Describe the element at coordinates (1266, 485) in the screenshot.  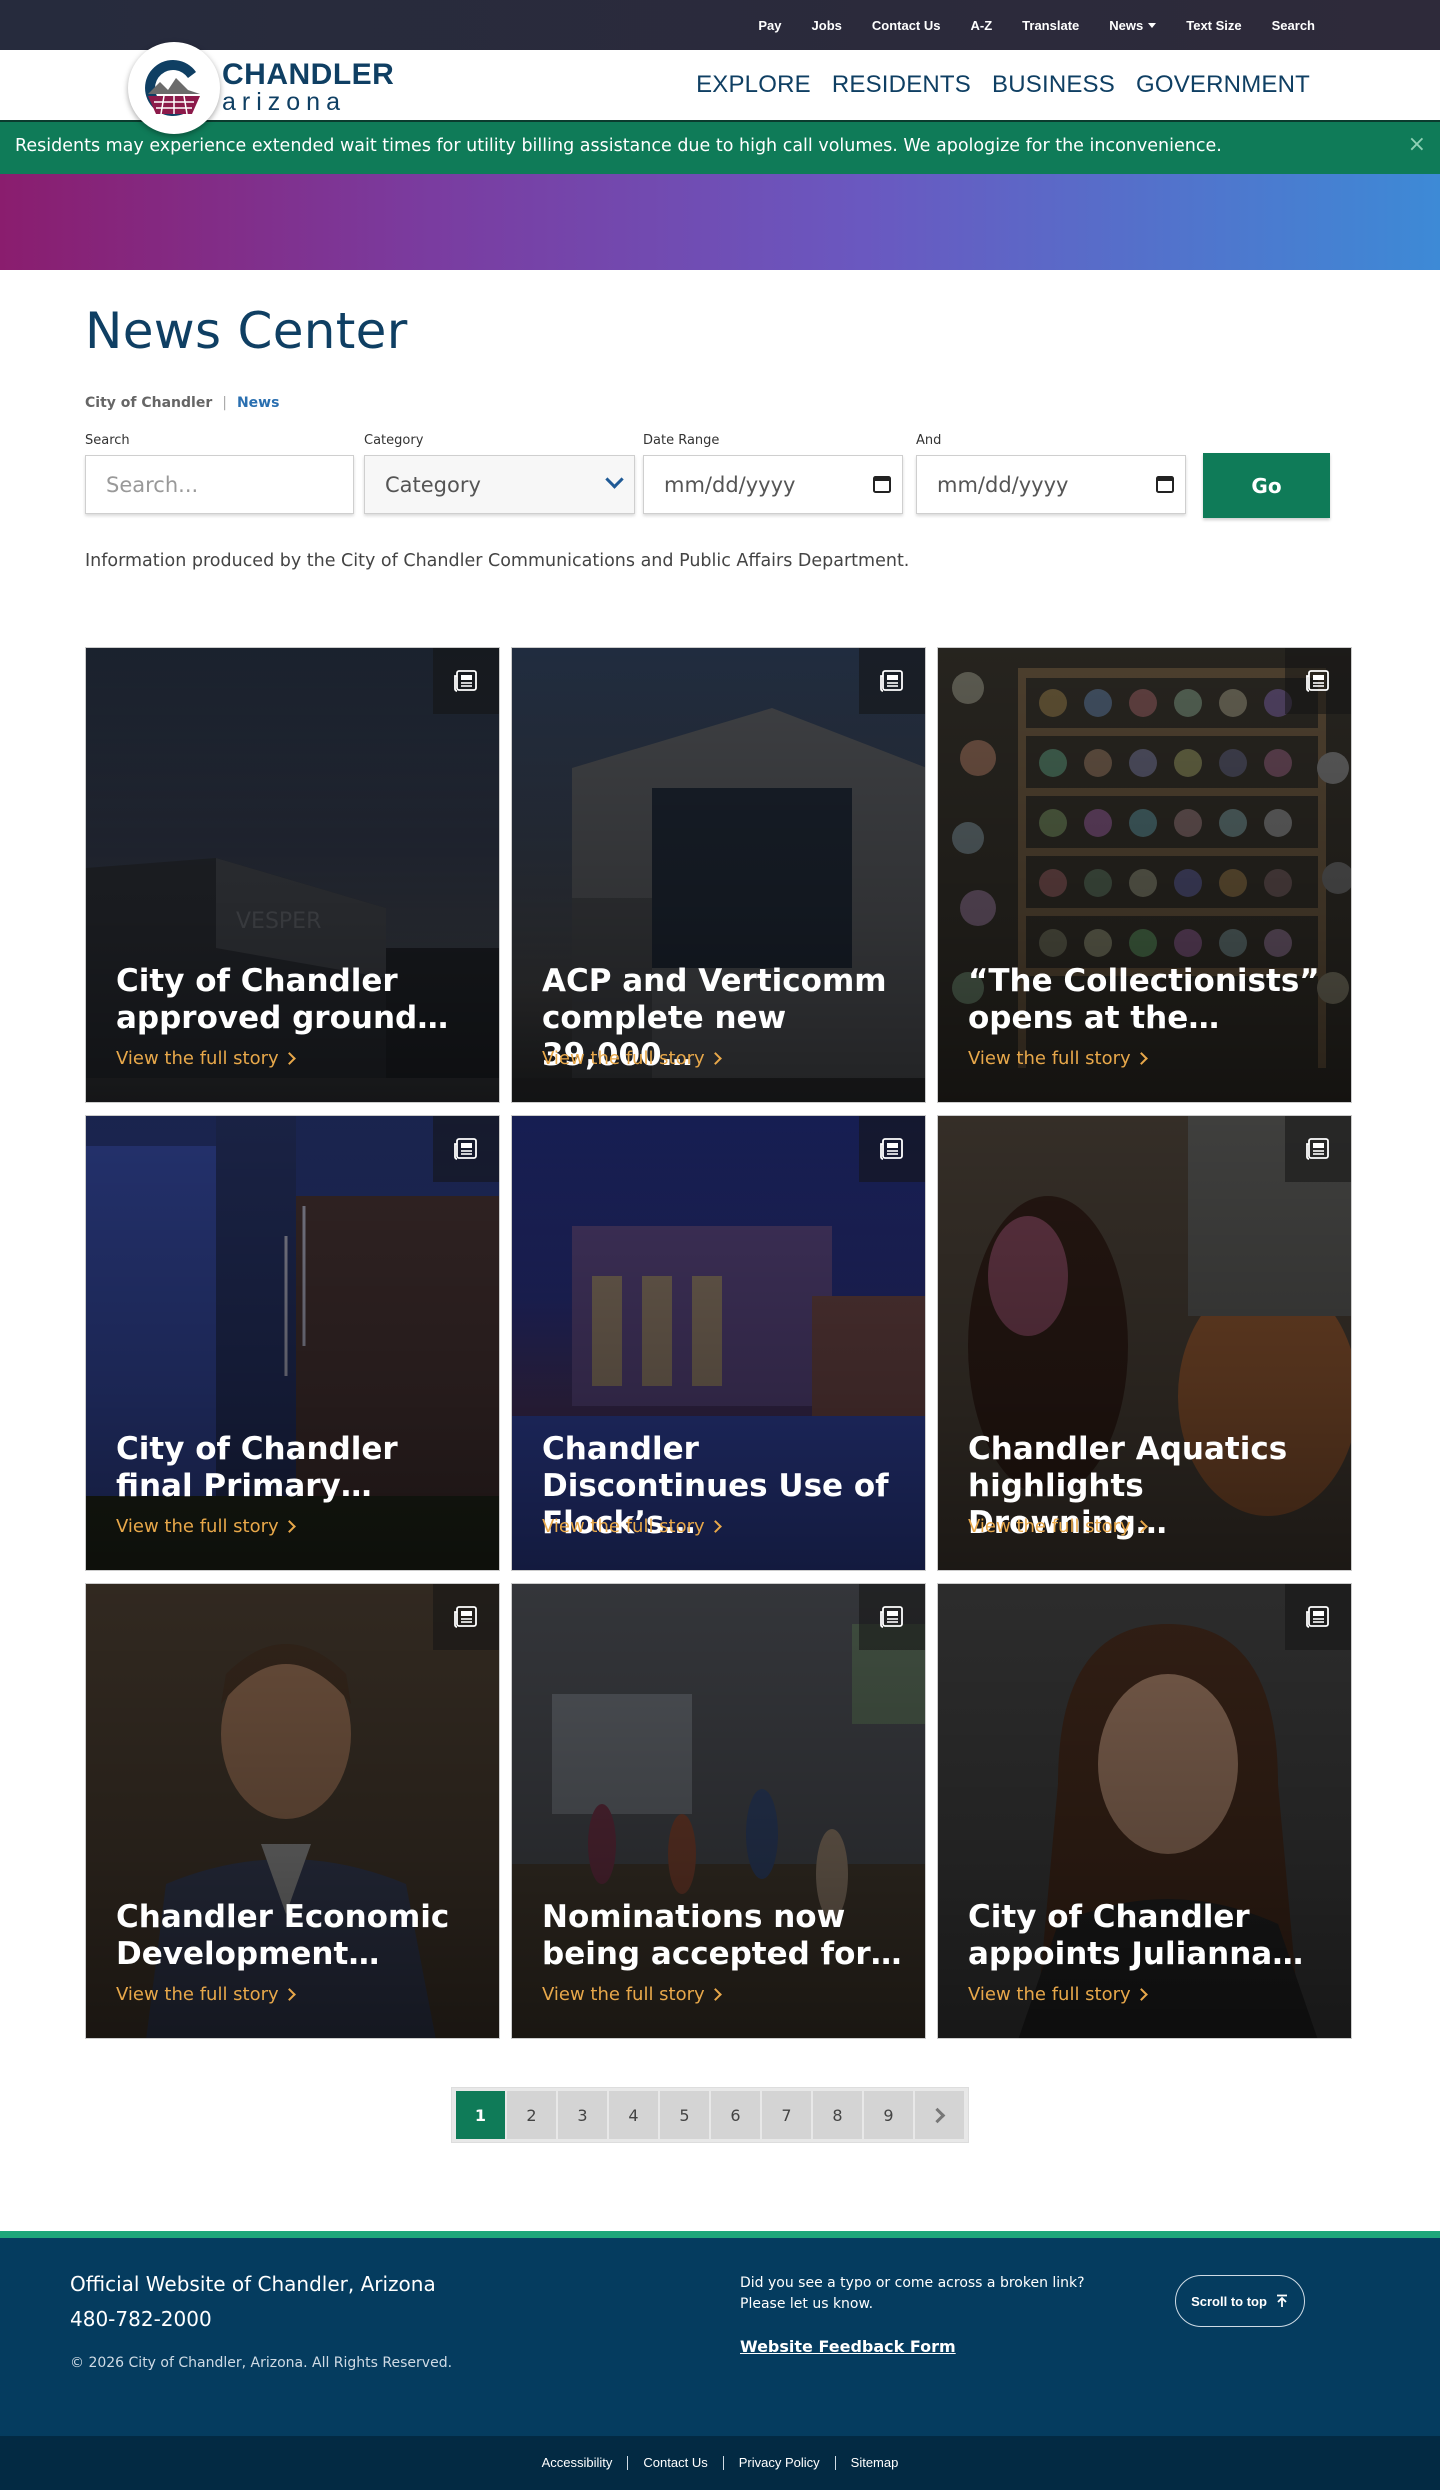
I see `go-button: Go` at that location.